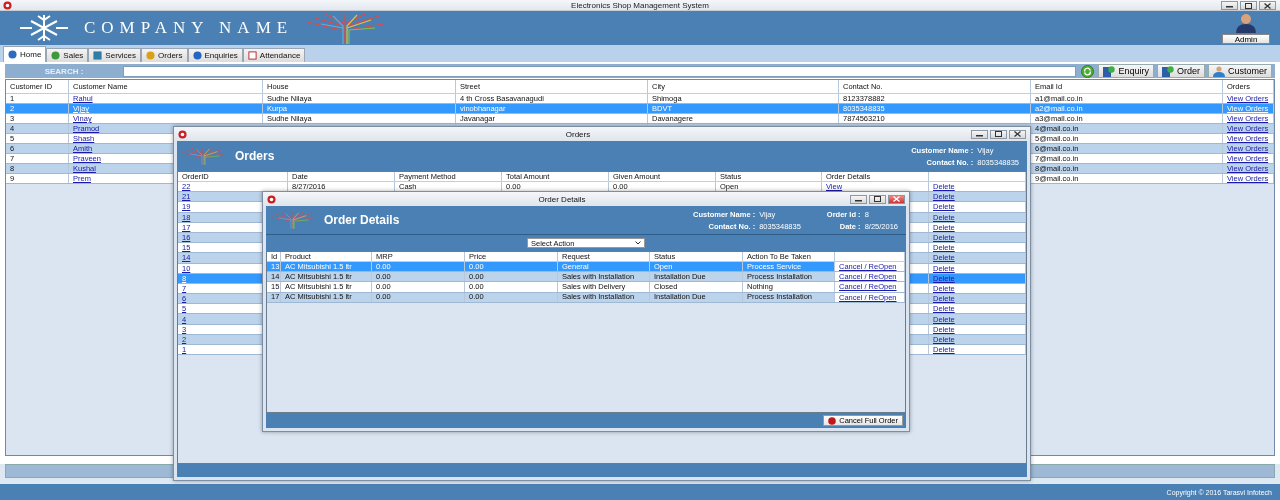 This screenshot has width=1280, height=500. I want to click on window-title: Order Details, so click(562, 199).